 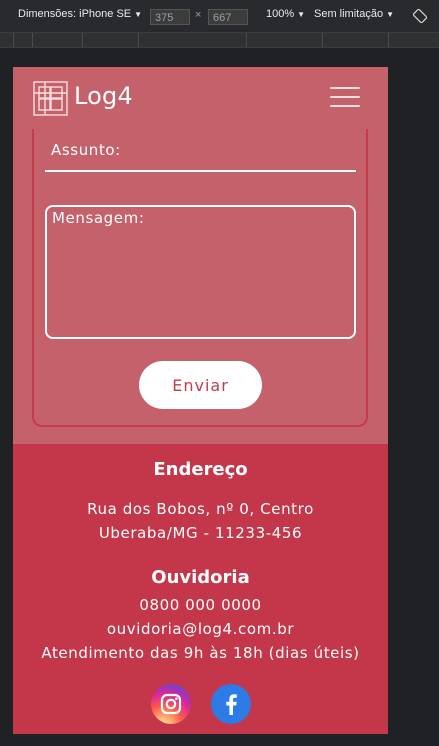 What do you see at coordinates (200, 385) in the screenshot?
I see `send-button: Enviar` at bounding box center [200, 385].